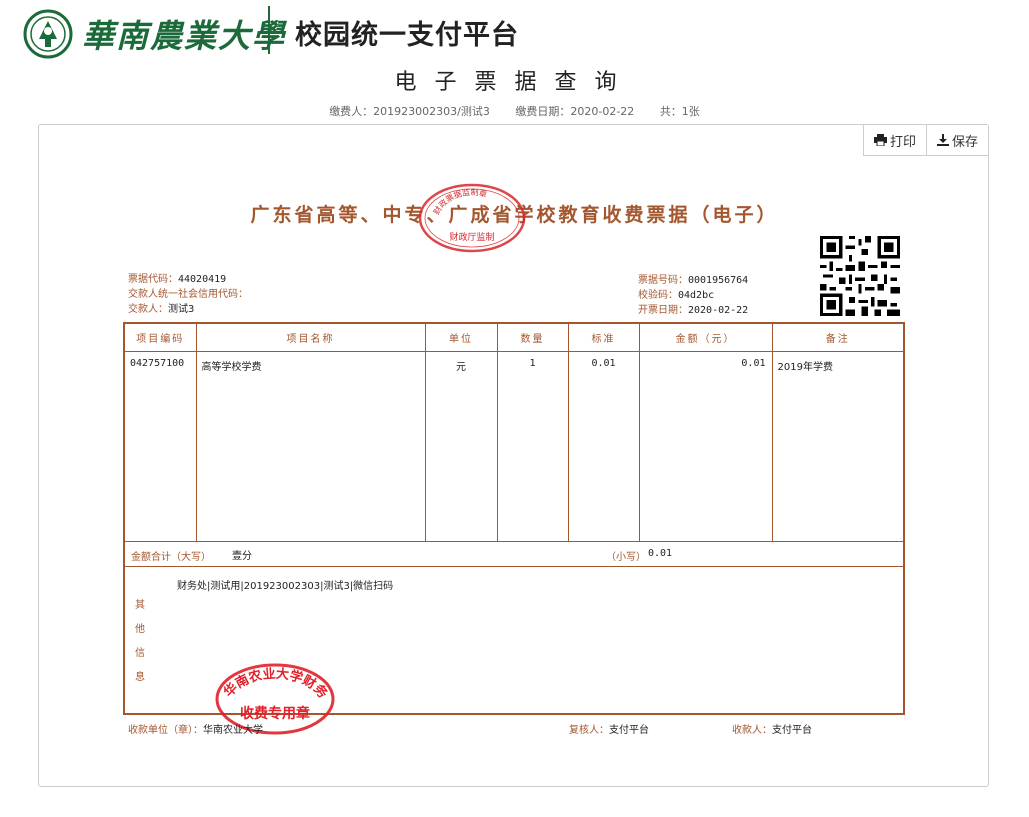  I want to click on receipt-info-left: 票据代码：44020419 交款人统一社会信用代码： 交款人：测试3, so click(188, 294).